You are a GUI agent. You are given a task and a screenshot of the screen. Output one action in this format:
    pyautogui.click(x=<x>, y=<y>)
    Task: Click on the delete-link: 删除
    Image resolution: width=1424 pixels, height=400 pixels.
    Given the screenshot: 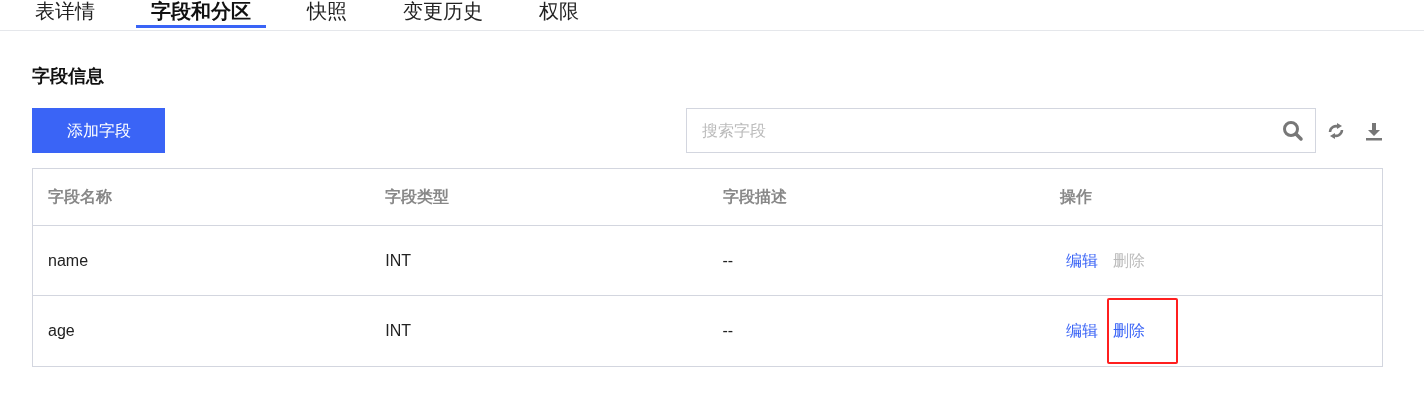 What is the action you would take?
    pyautogui.click(x=1142, y=331)
    